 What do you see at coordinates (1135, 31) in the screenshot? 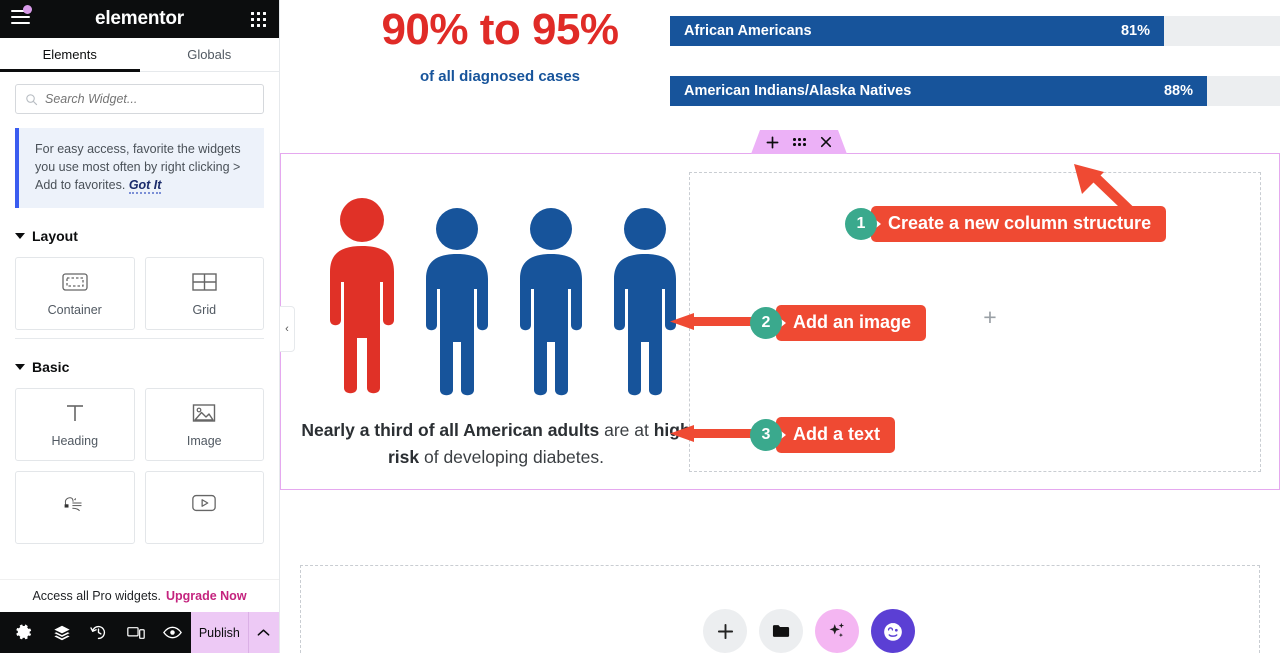
I see `bar-value: 81%` at bounding box center [1135, 31].